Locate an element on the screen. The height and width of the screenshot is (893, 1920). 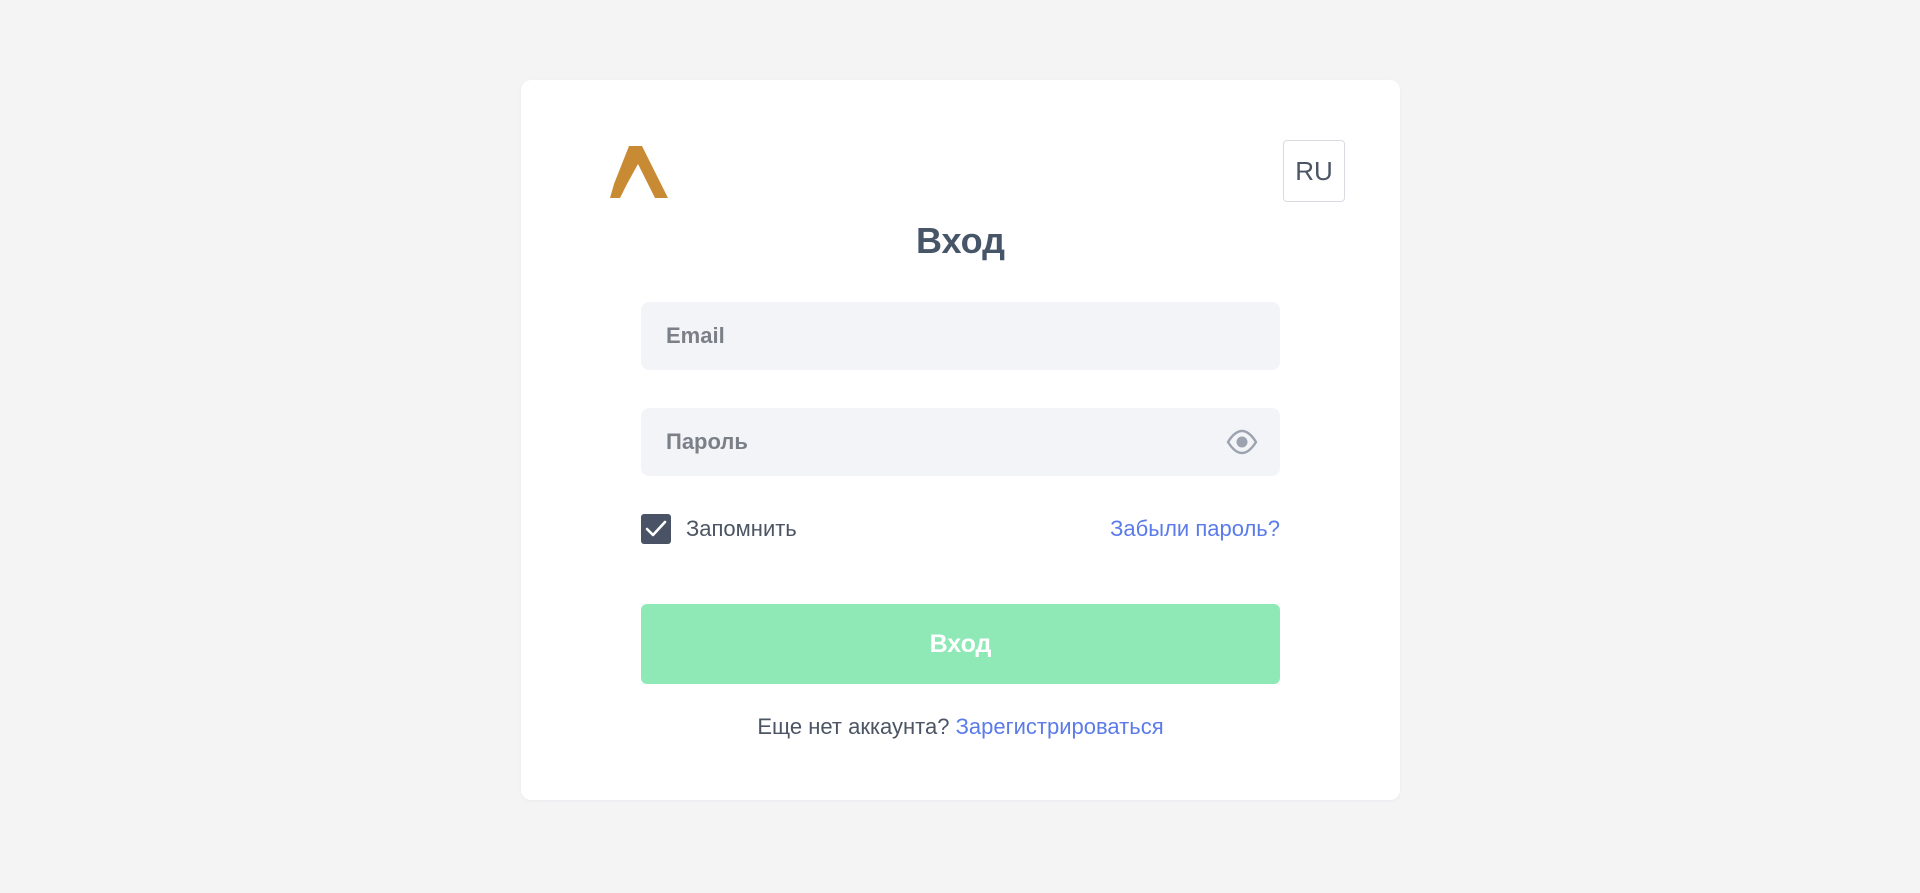
language-selector-button: RU is located at coordinates (1314, 171).